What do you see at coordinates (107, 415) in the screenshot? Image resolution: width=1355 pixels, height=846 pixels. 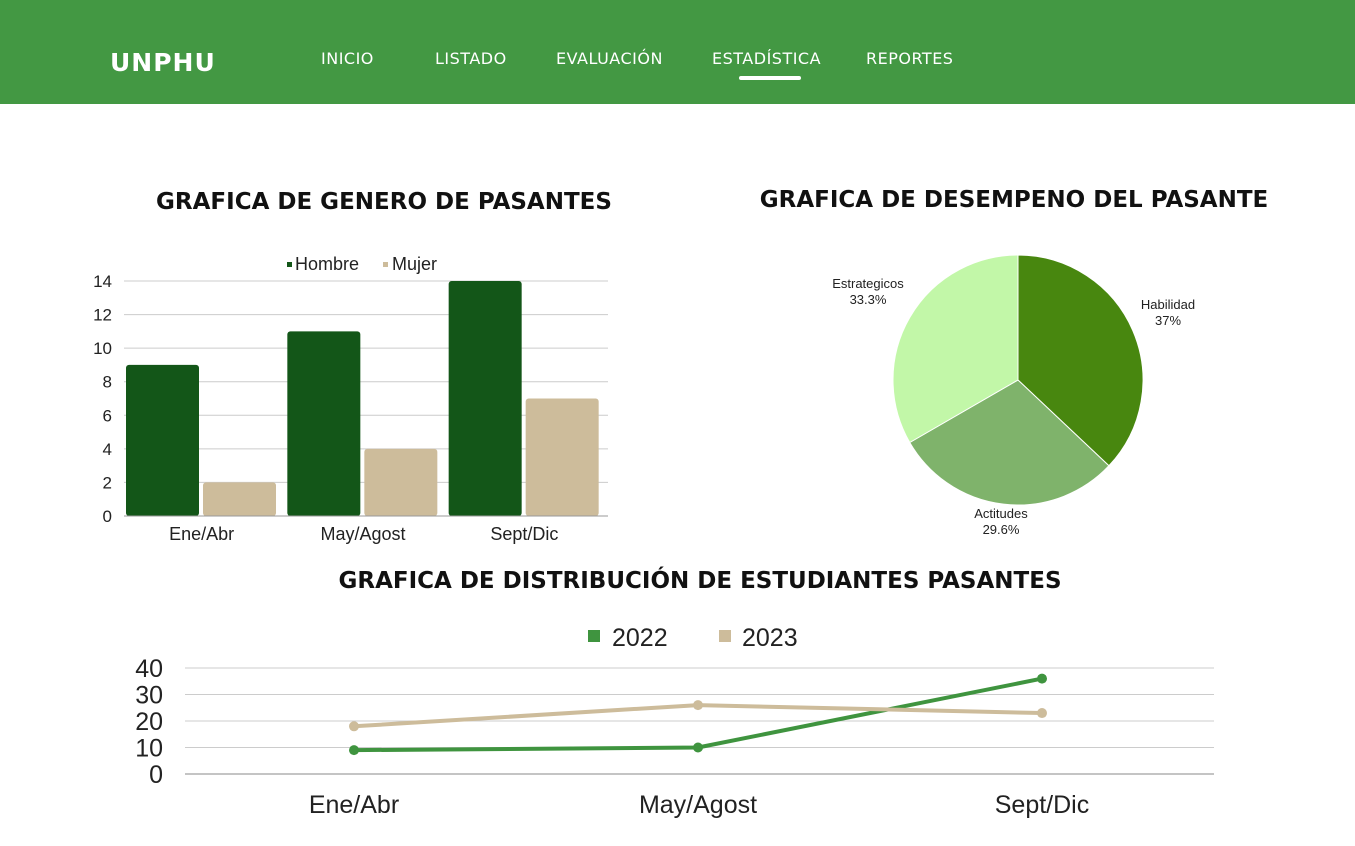 I see `bar-y-tick-label: 6` at bounding box center [107, 415].